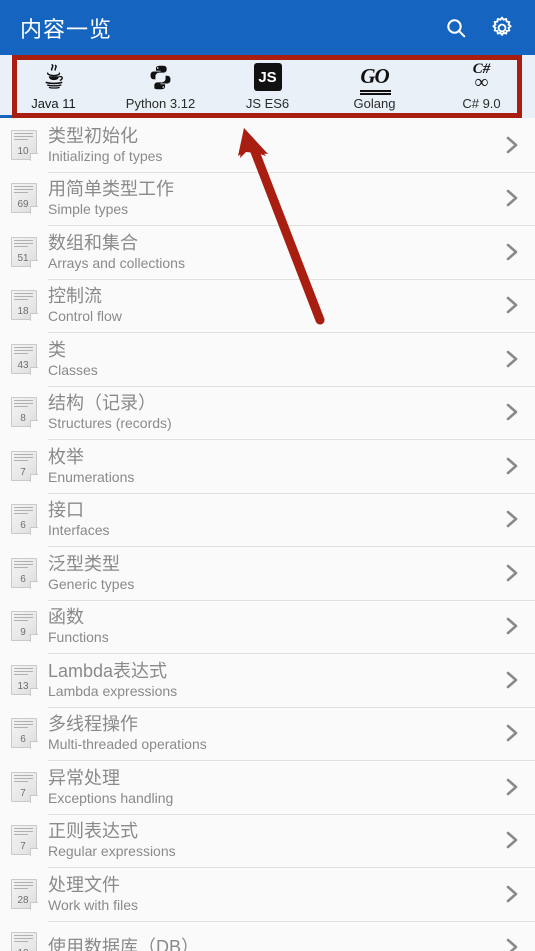  I want to click on list-item: 7 异常处理 Exceptions handling, so click(267, 787).